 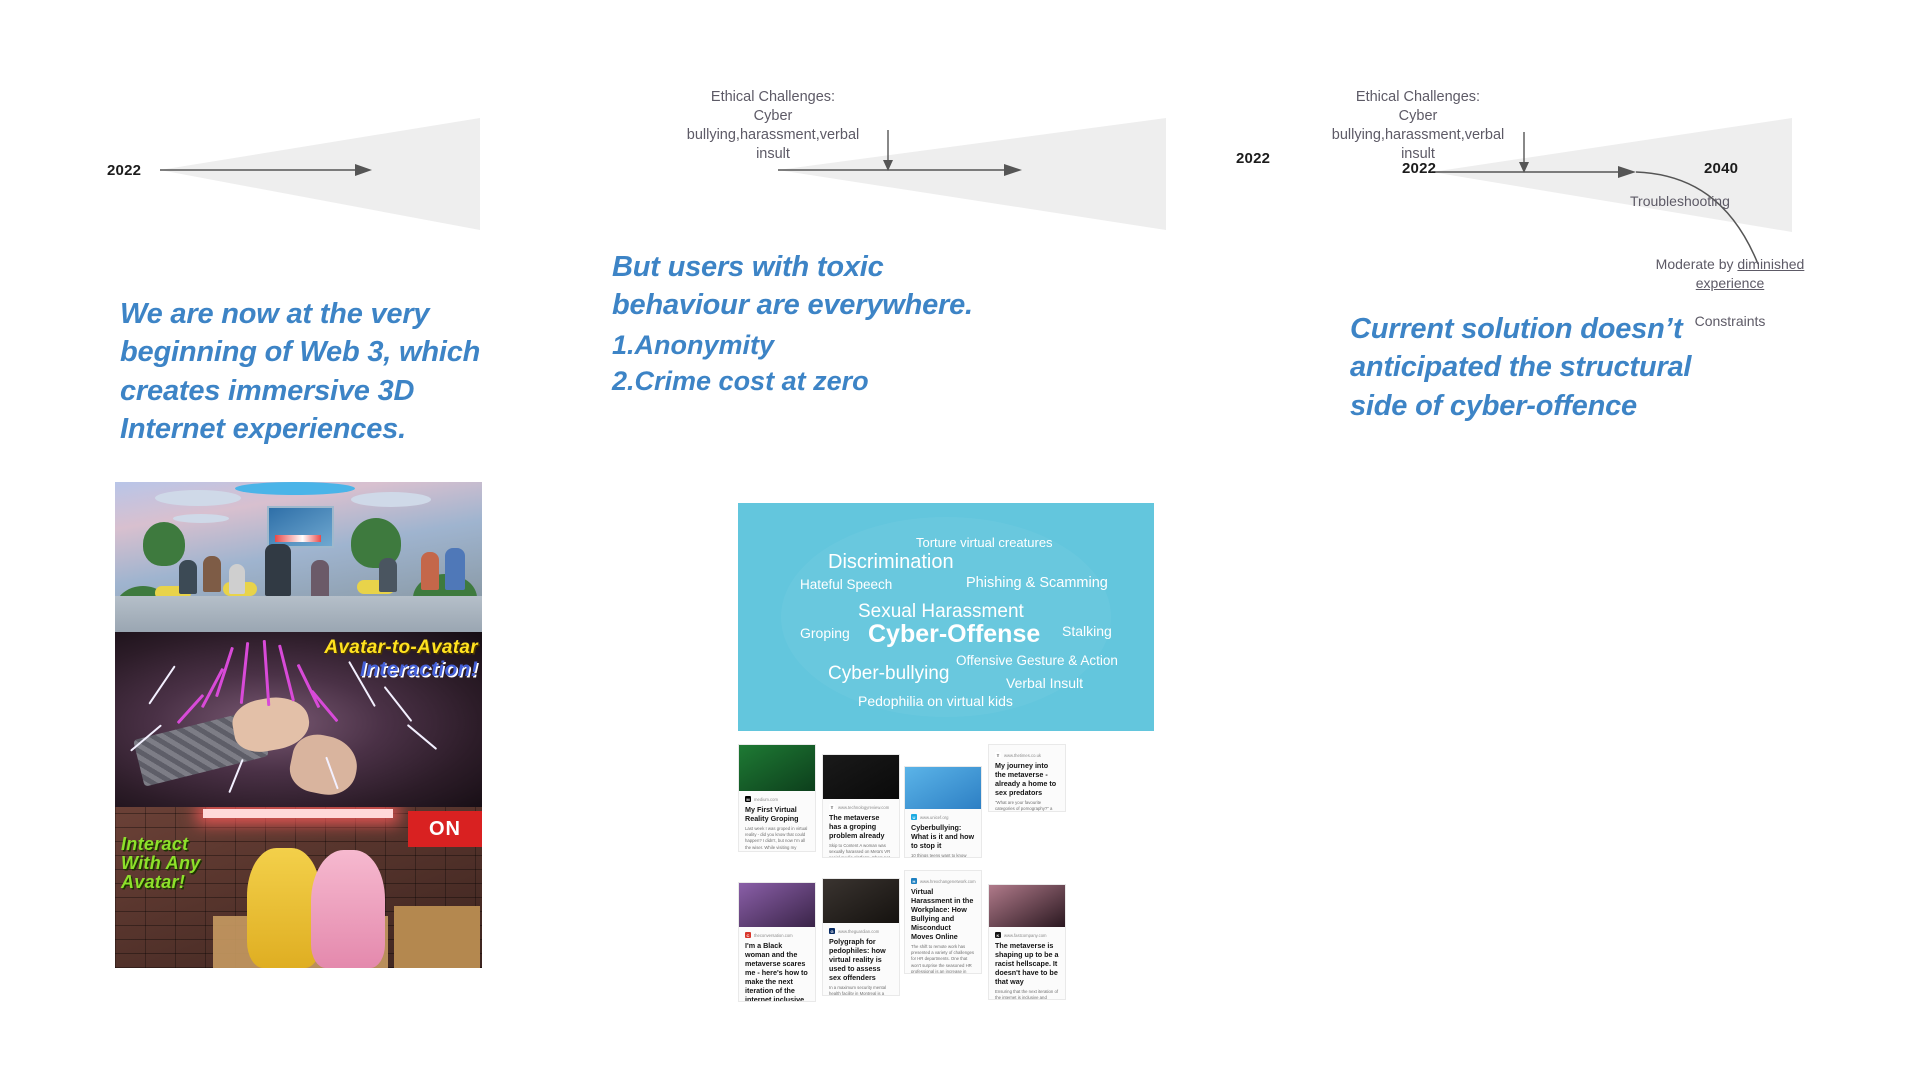 I want to click on news-card-source-label: www.thetimes.co.uk, so click(x=1023, y=755).